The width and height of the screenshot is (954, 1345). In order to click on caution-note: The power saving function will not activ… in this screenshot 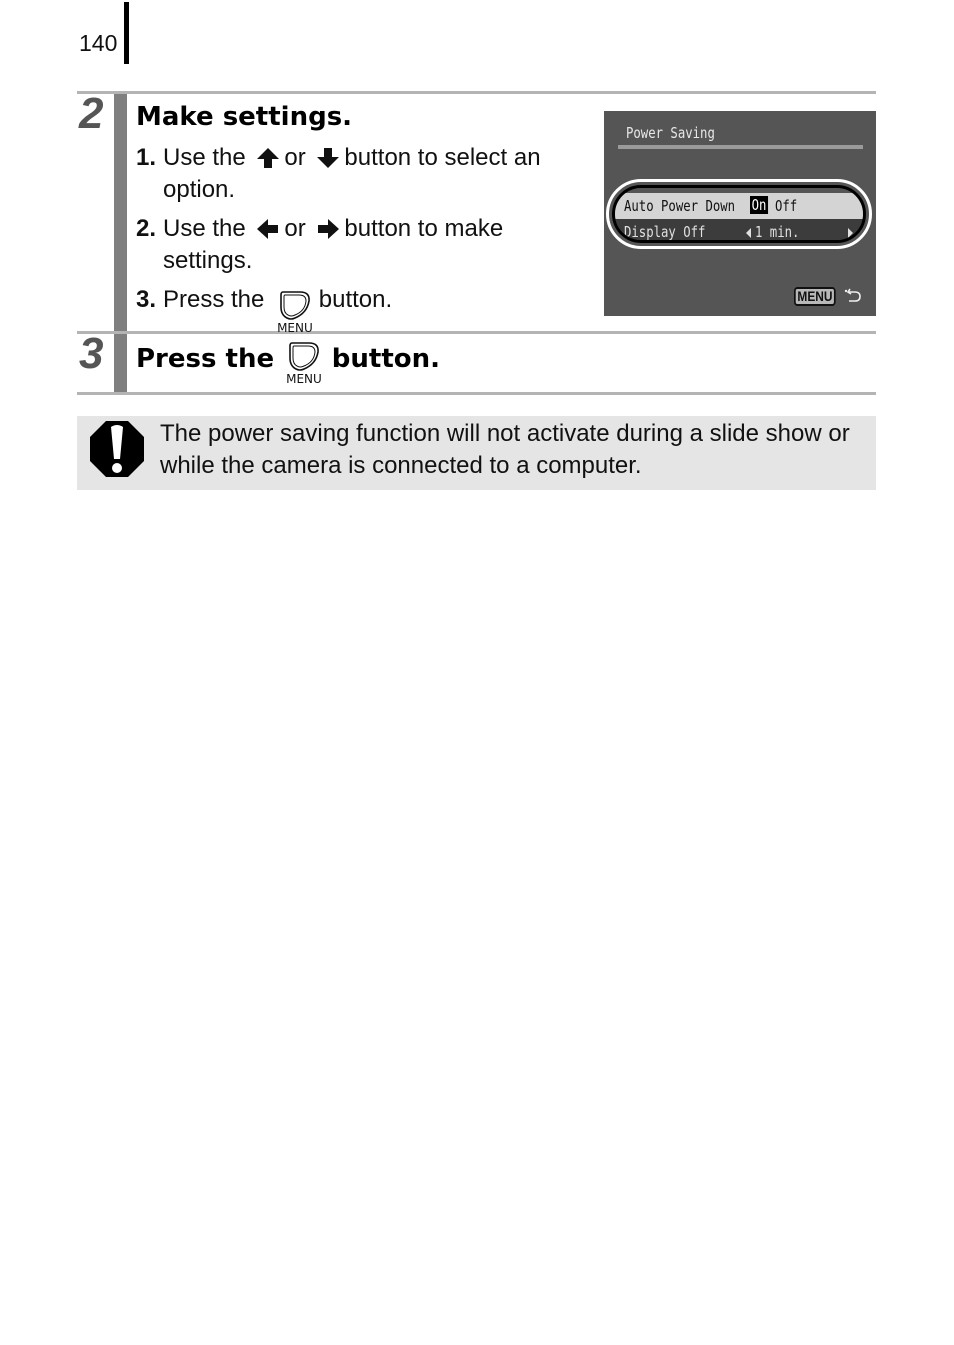, I will do `click(476, 453)`.